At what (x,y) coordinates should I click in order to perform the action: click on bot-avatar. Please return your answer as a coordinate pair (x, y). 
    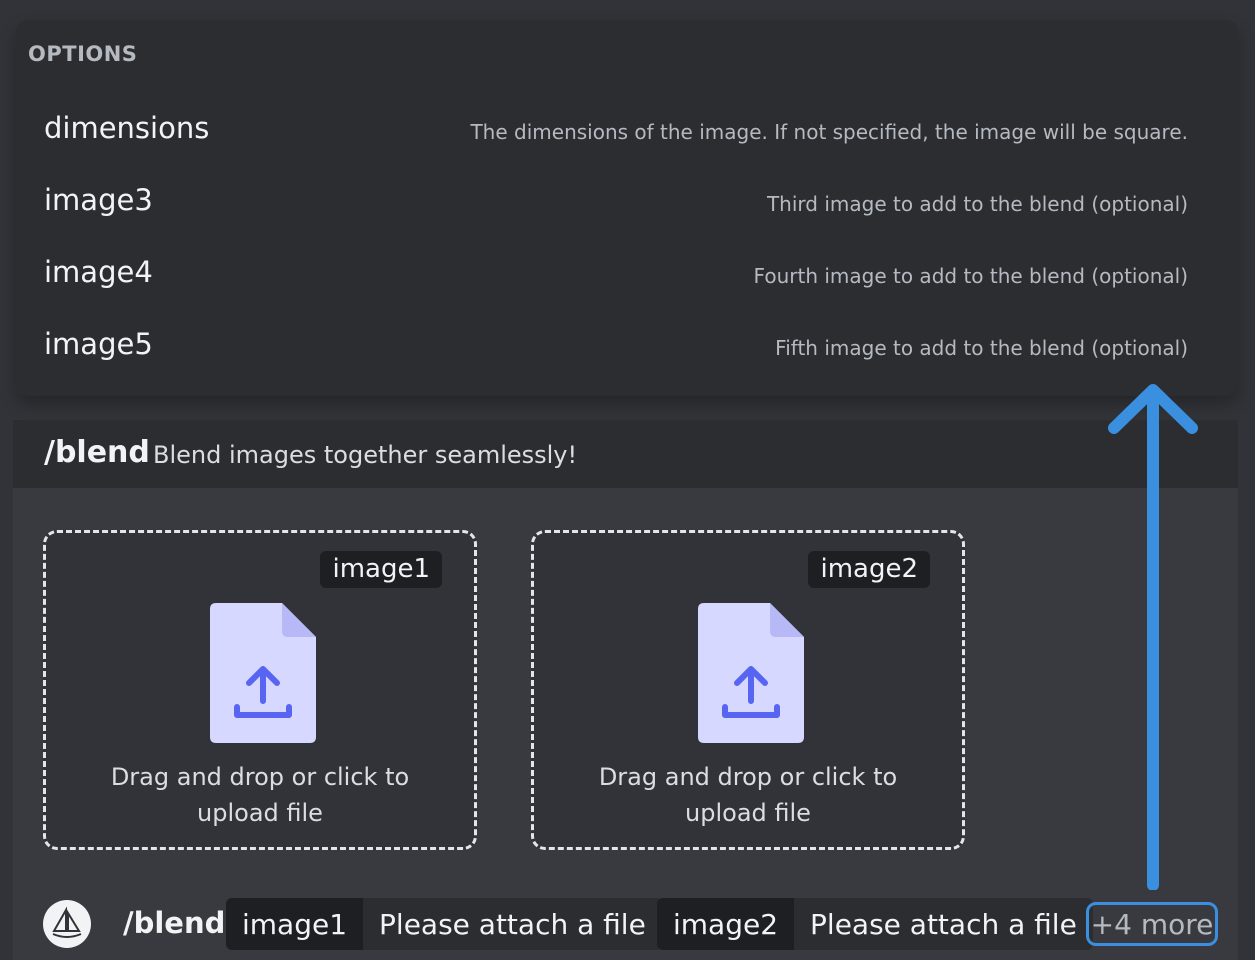
    Looking at the image, I should click on (67, 924).